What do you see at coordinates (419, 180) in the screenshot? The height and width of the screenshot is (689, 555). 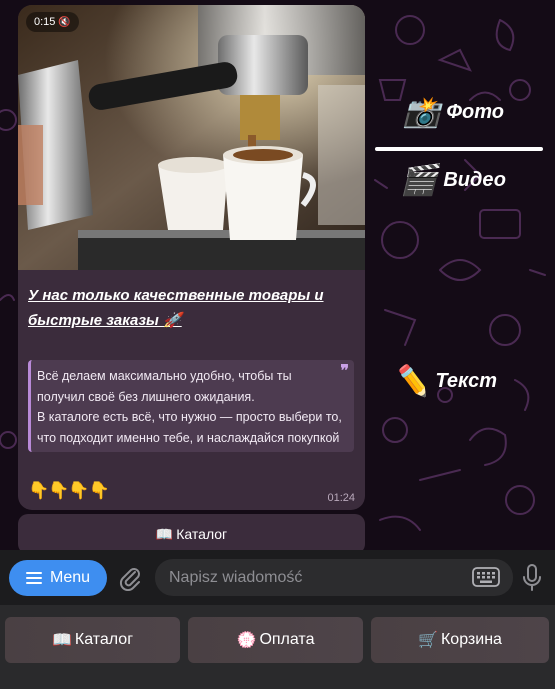 I see `clapper-board-icon: 🎬` at bounding box center [419, 180].